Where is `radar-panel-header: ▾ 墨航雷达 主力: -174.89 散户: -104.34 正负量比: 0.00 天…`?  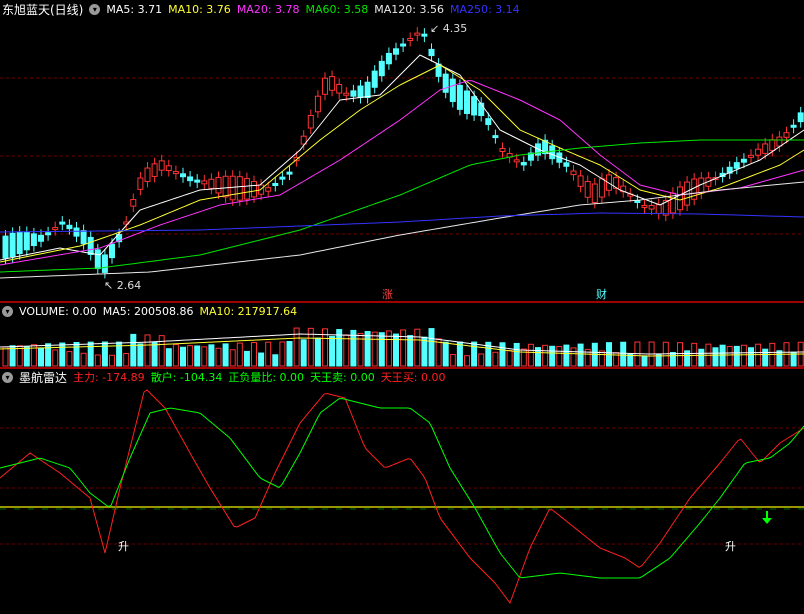
radar-panel-header: ▾ 墨航雷达 主力: -174.89 散户: -104.34 正负量比: 0.00 天… is located at coordinates (223, 377).